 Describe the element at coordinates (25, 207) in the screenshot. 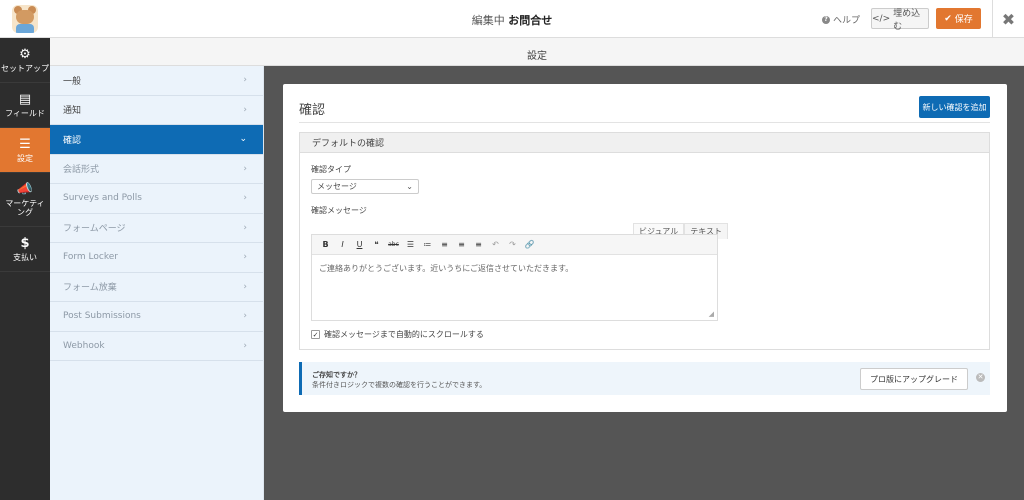

I see `sidebar-item-label: マーケティング` at that location.